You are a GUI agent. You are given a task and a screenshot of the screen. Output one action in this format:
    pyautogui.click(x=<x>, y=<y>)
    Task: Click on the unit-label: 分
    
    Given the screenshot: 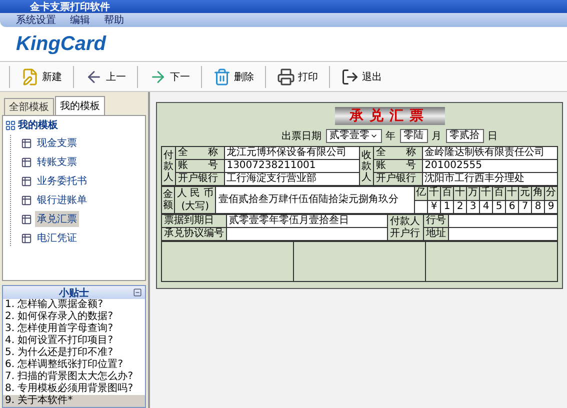 What is the action you would take?
    pyautogui.click(x=551, y=193)
    